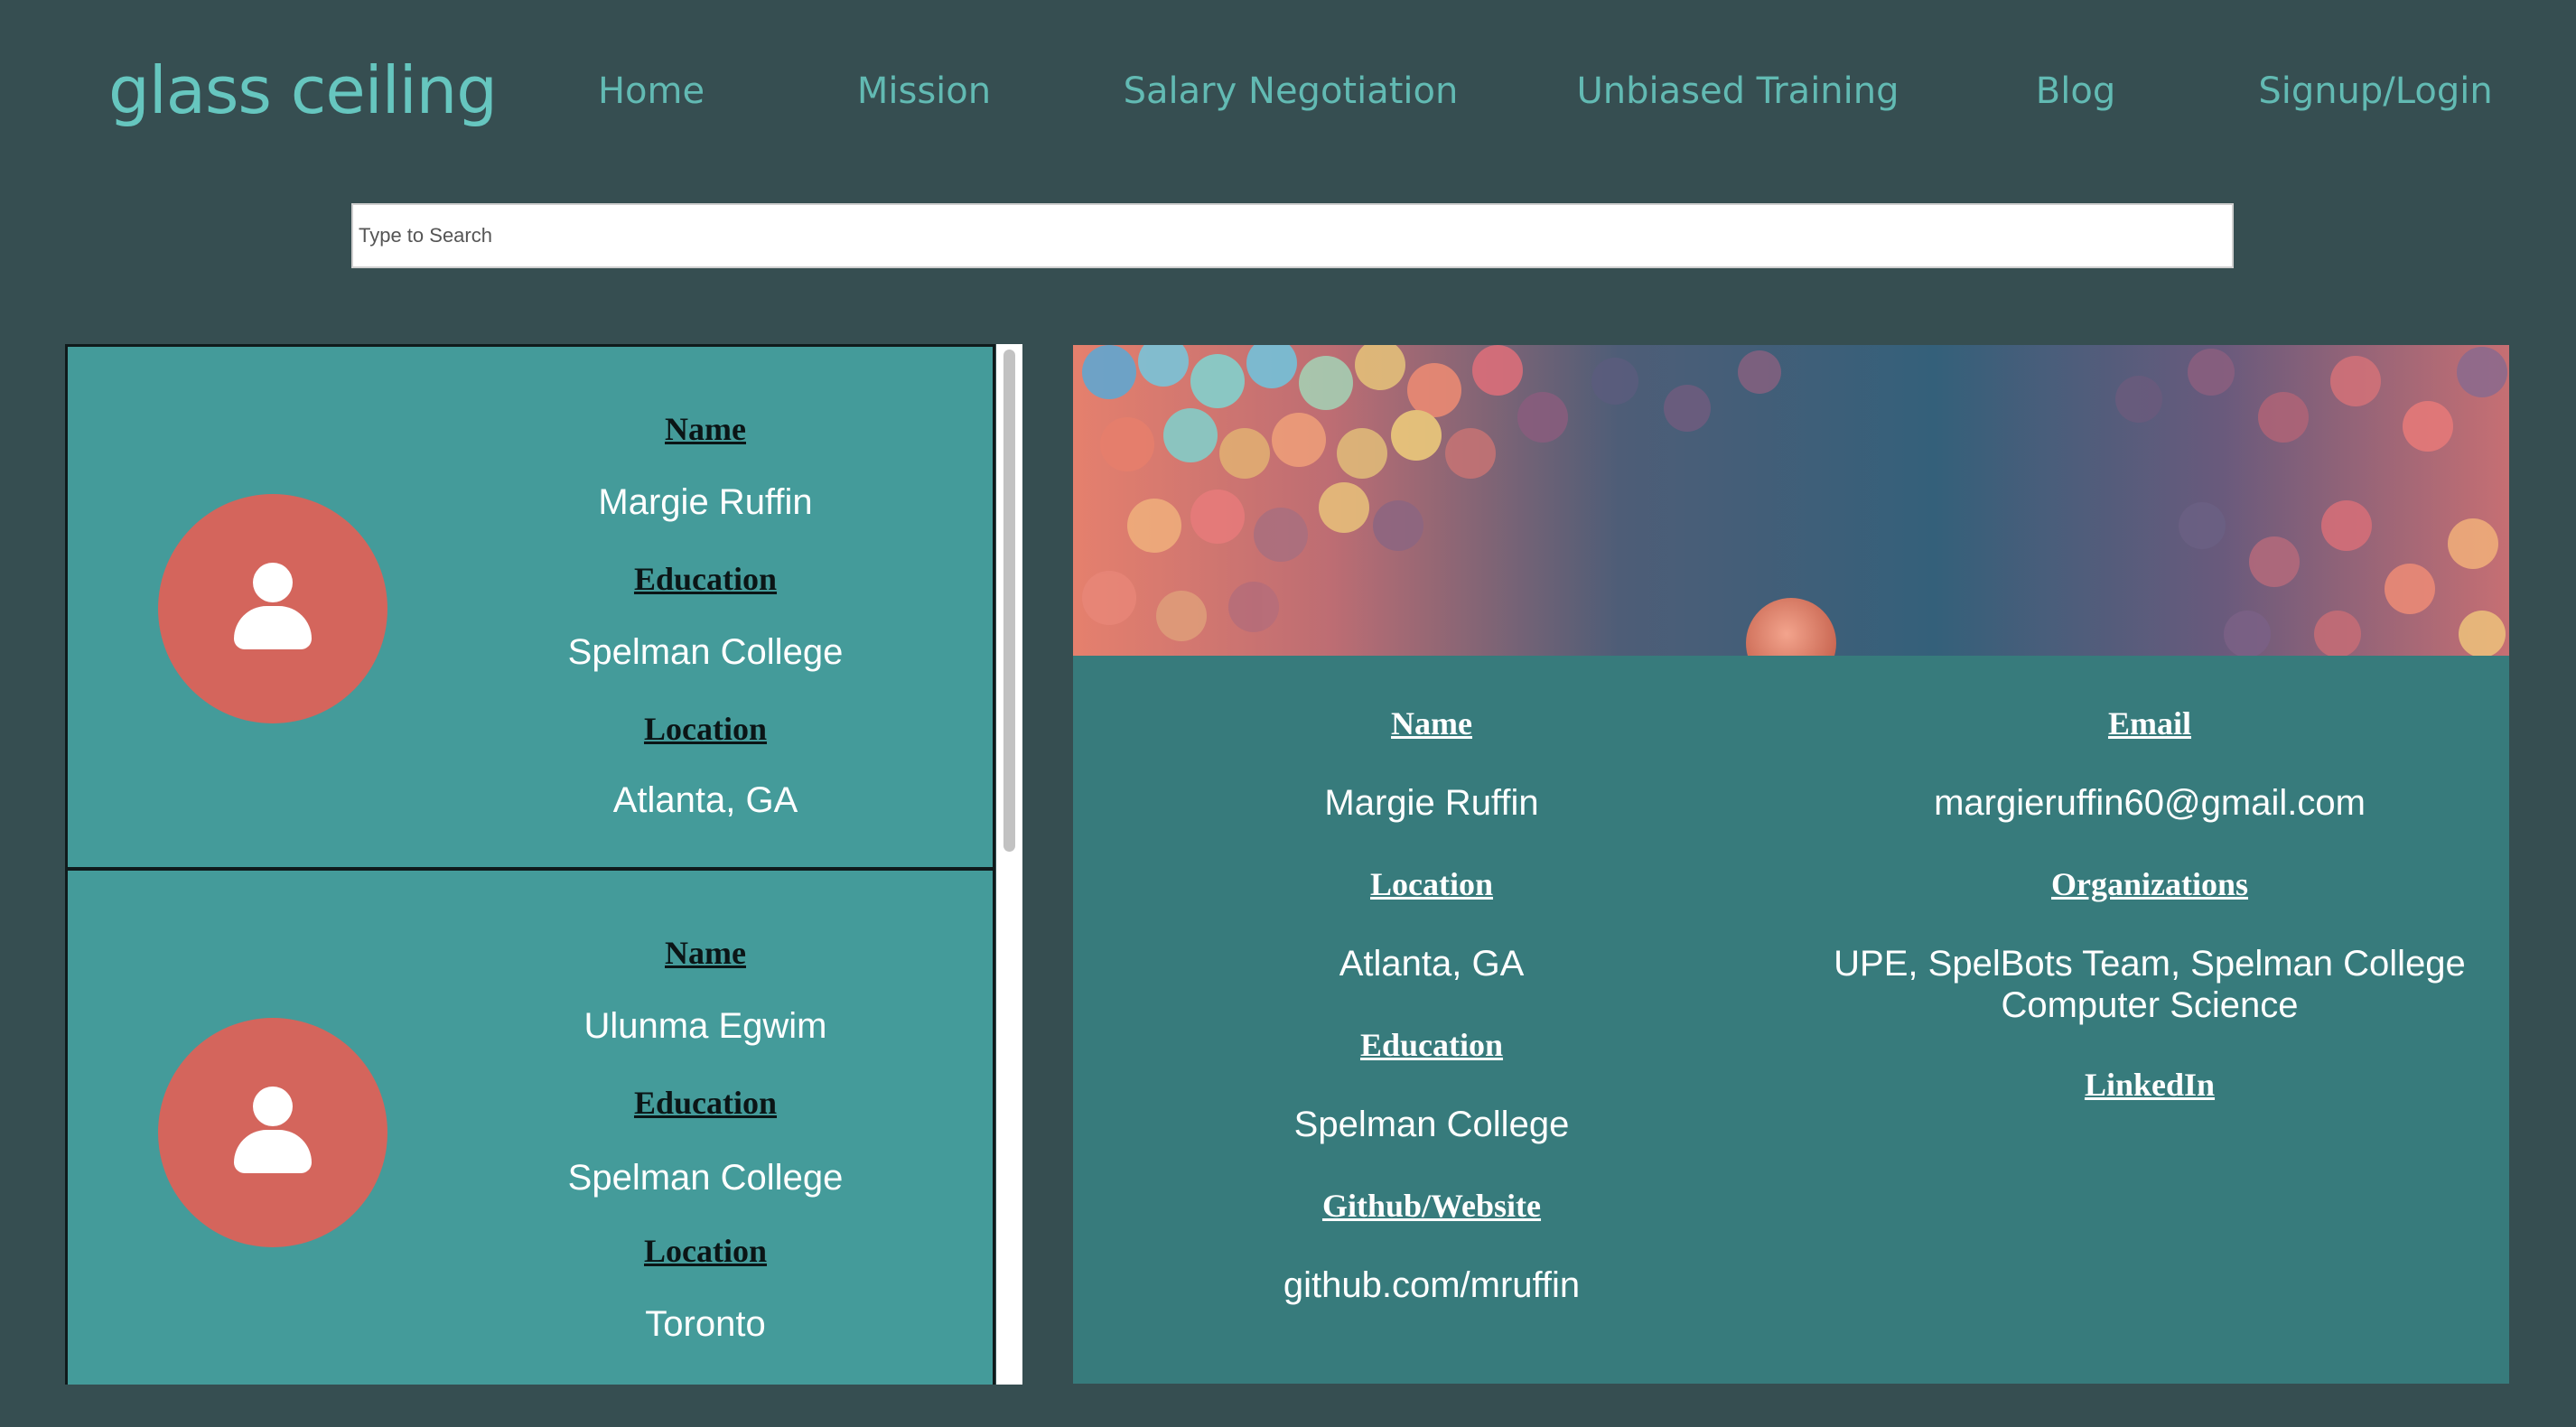 The width and height of the screenshot is (2576, 1427). Describe the element at coordinates (2149, 884) in the screenshot. I see `detail-organizations-label: Organizations` at that location.